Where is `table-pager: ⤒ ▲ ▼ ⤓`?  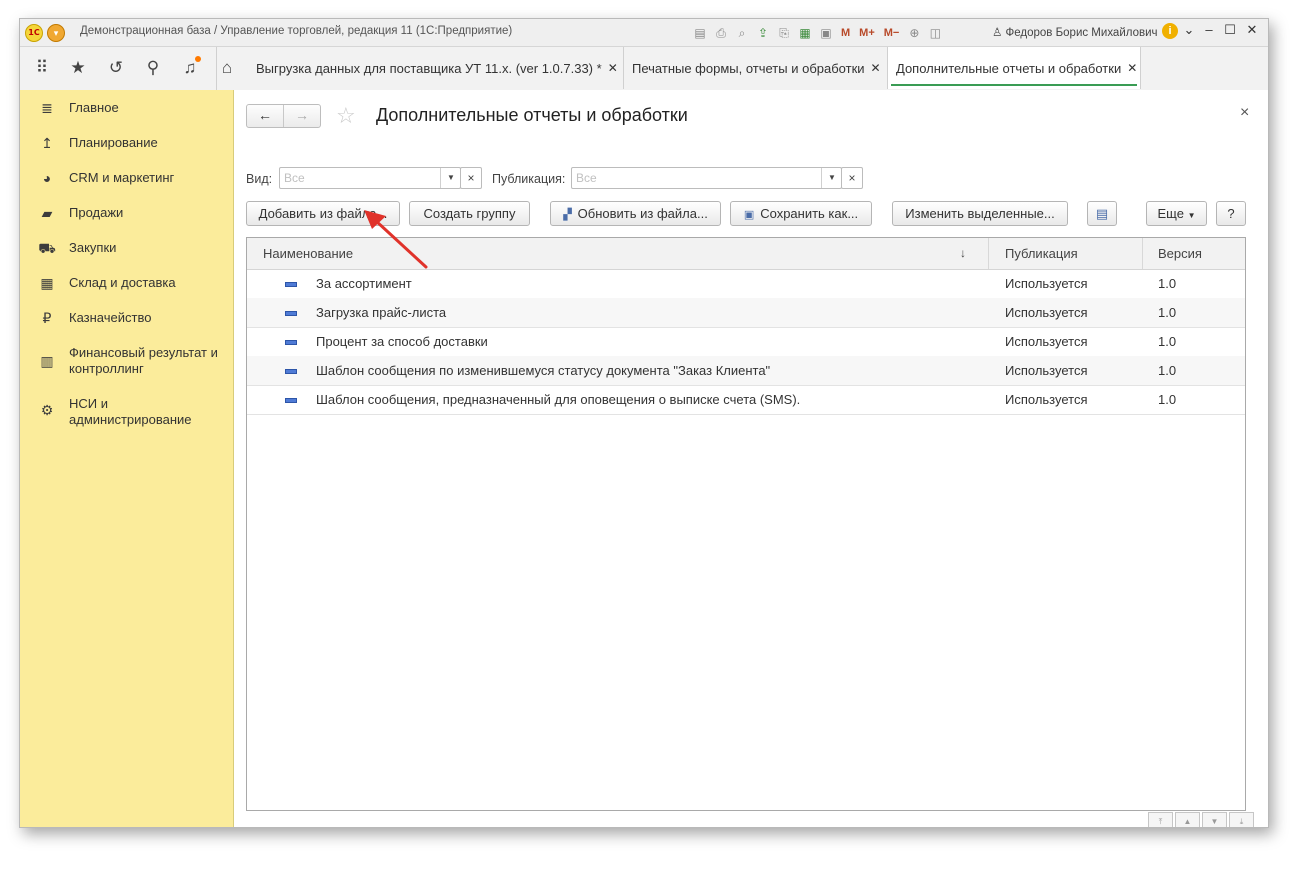 table-pager: ⤒ ▲ ▼ ⤓ is located at coordinates (1201, 819).